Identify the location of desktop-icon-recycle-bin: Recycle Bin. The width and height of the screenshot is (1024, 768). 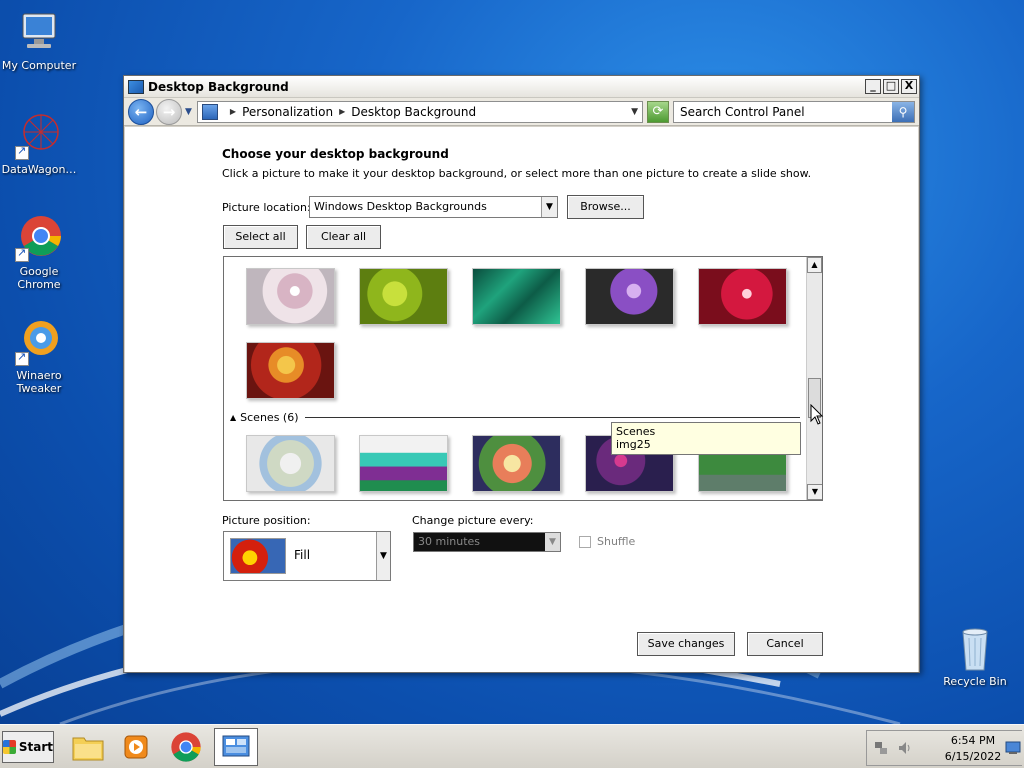
(975, 656).